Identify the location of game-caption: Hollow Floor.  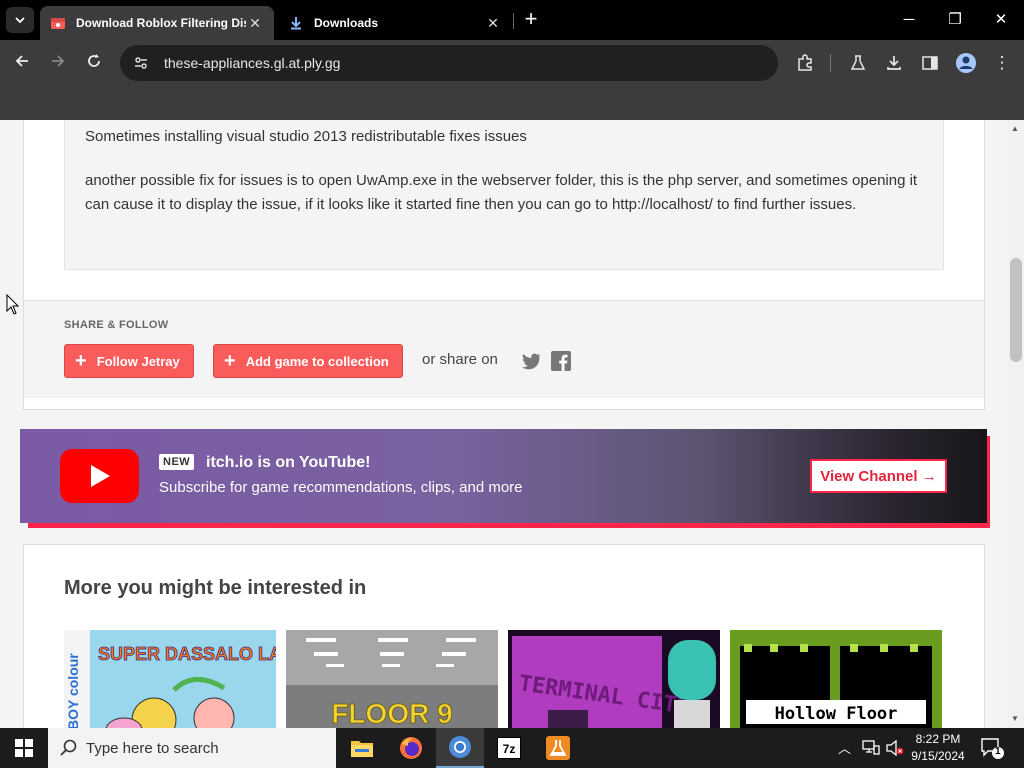
(836, 714).